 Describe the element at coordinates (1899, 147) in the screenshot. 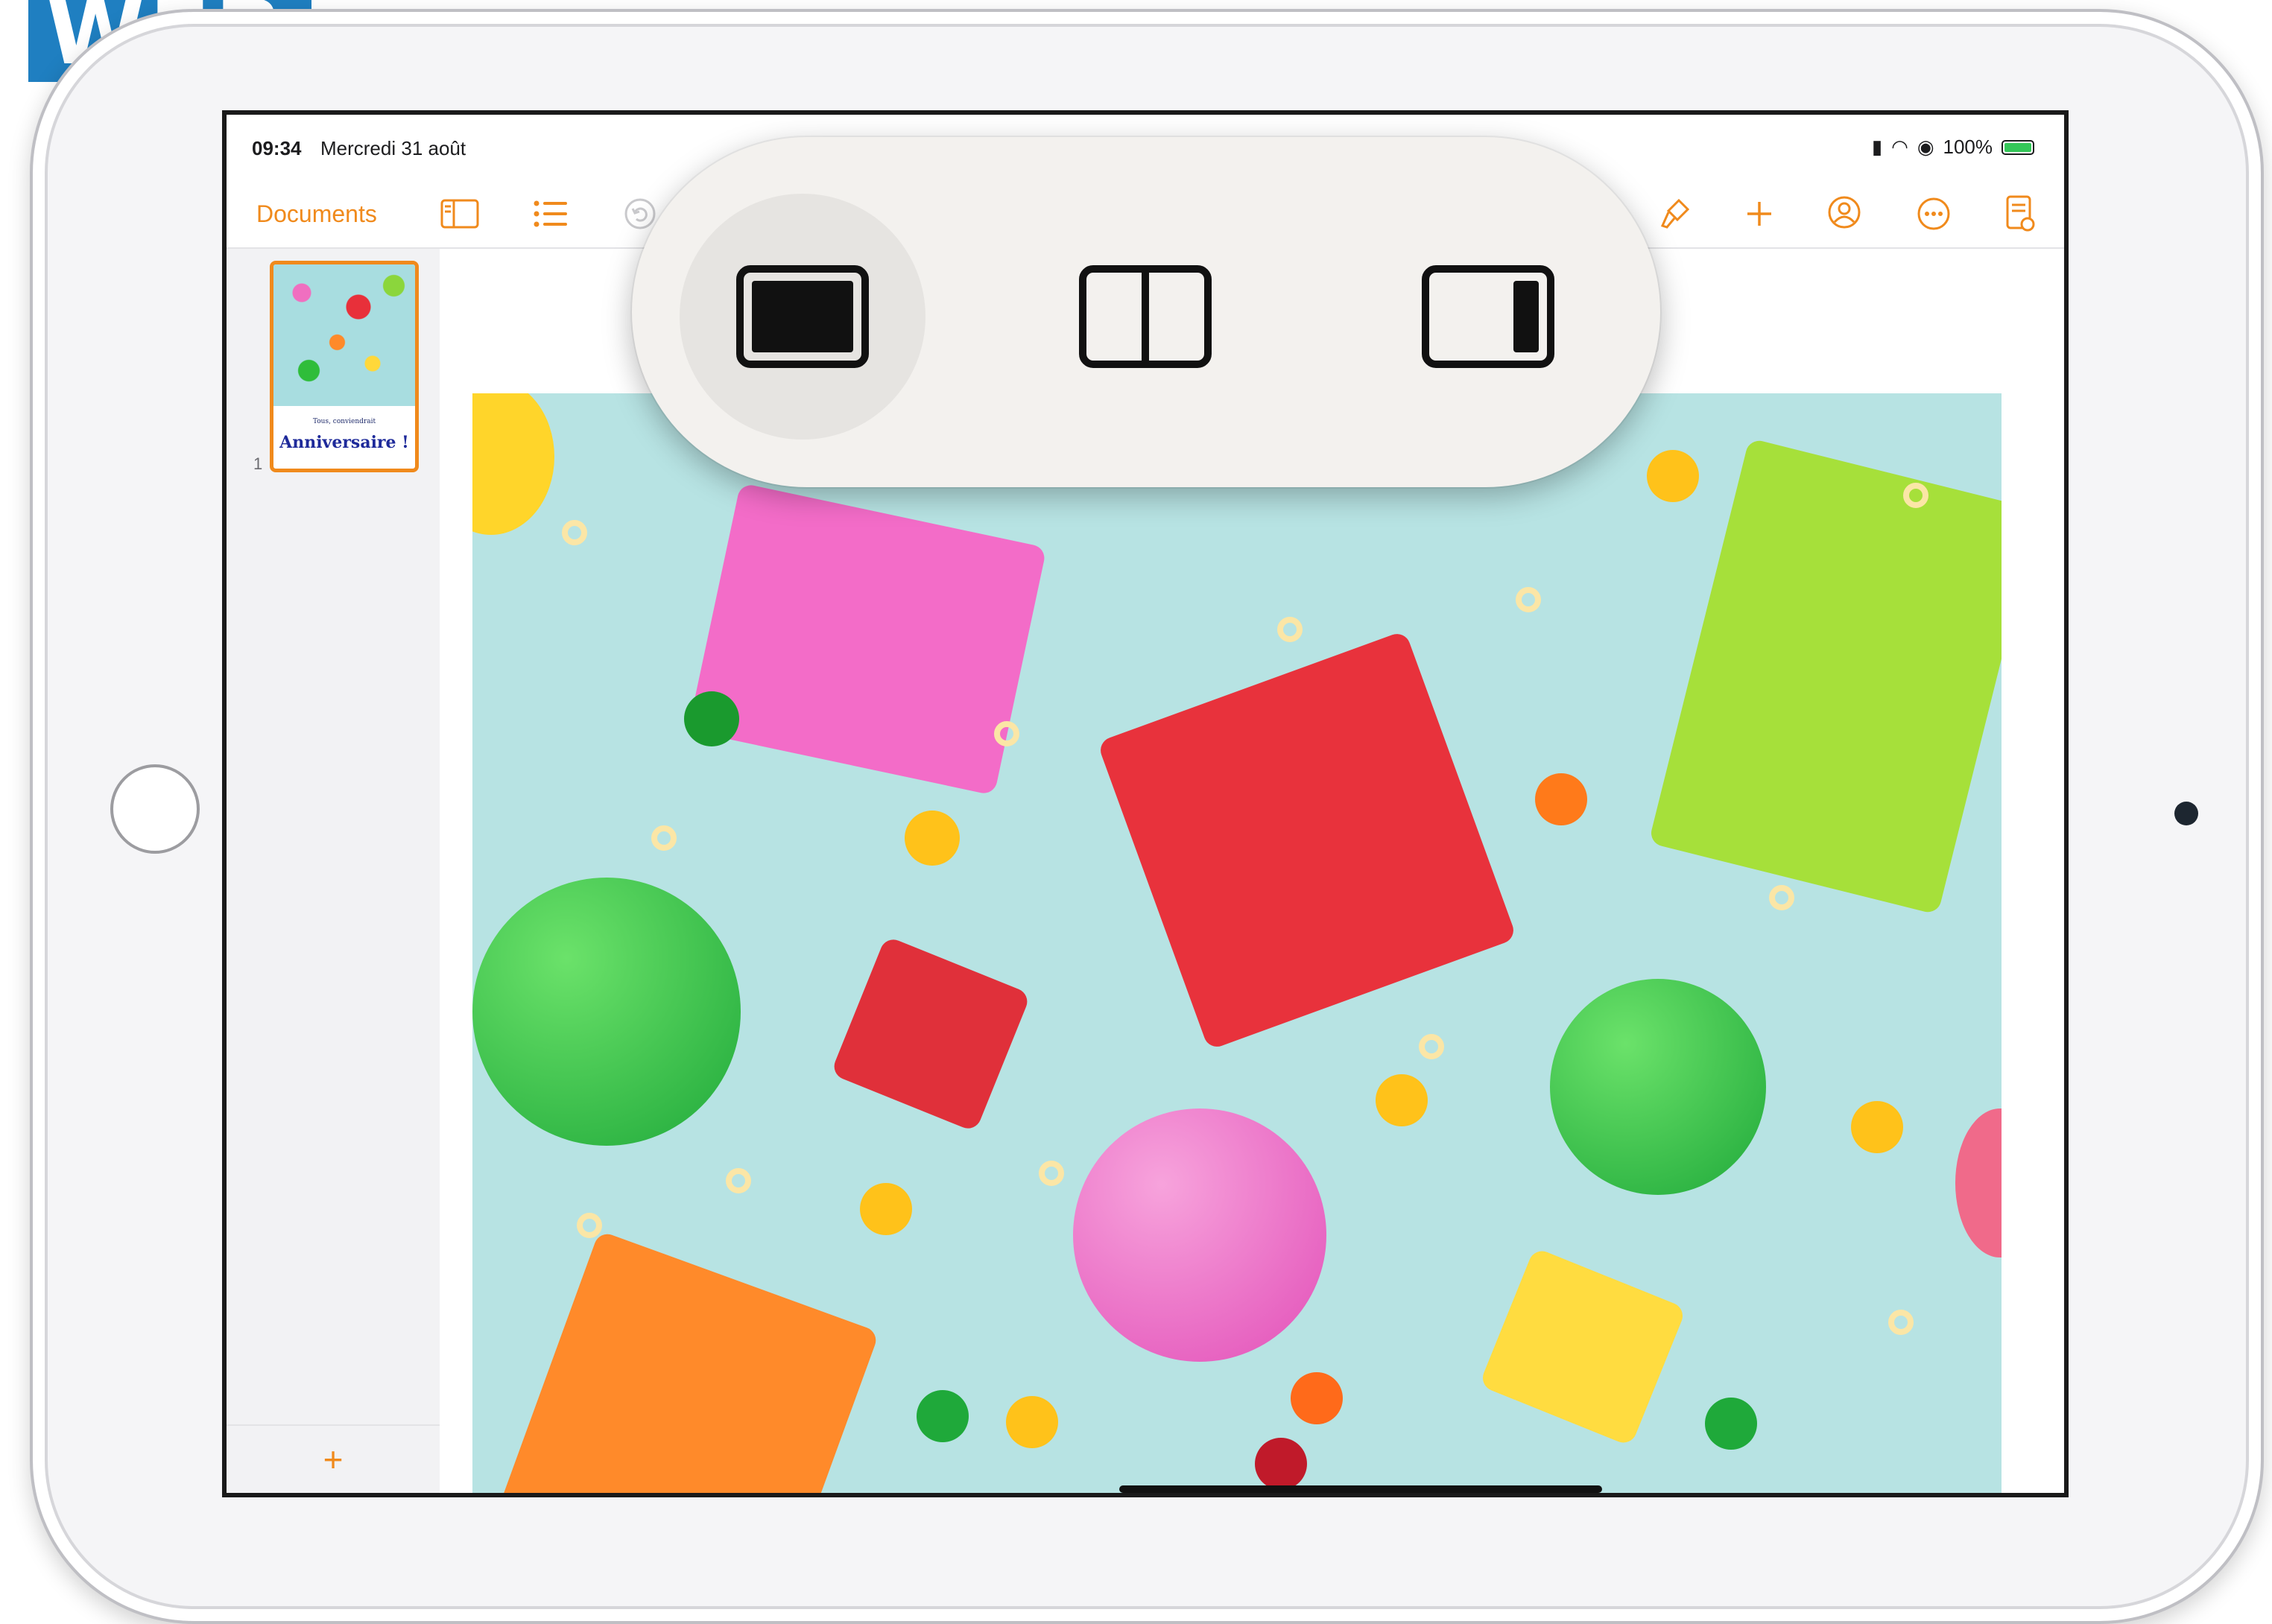

I see `wifi-icon: ◠` at that location.